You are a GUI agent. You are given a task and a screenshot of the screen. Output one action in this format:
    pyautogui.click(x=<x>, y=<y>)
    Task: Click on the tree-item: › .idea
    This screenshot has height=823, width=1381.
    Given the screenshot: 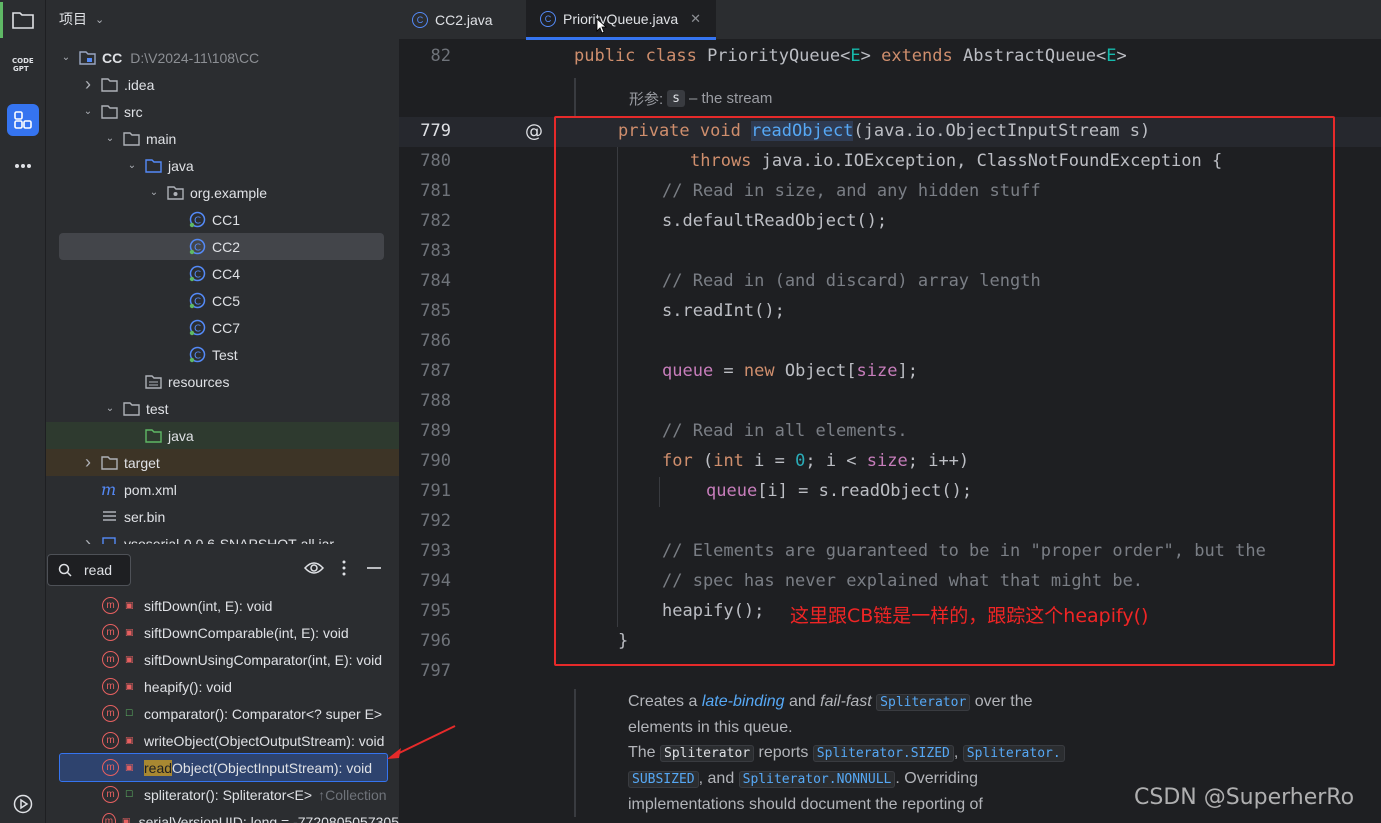 What is the action you would take?
    pyautogui.click(x=222, y=84)
    